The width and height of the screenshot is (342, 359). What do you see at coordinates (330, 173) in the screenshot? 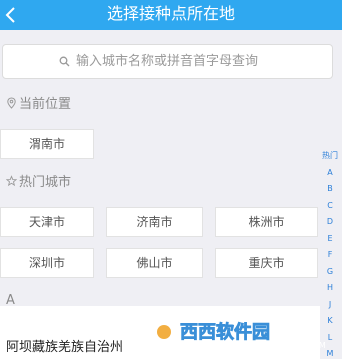
I see `index-letter: A` at bounding box center [330, 173].